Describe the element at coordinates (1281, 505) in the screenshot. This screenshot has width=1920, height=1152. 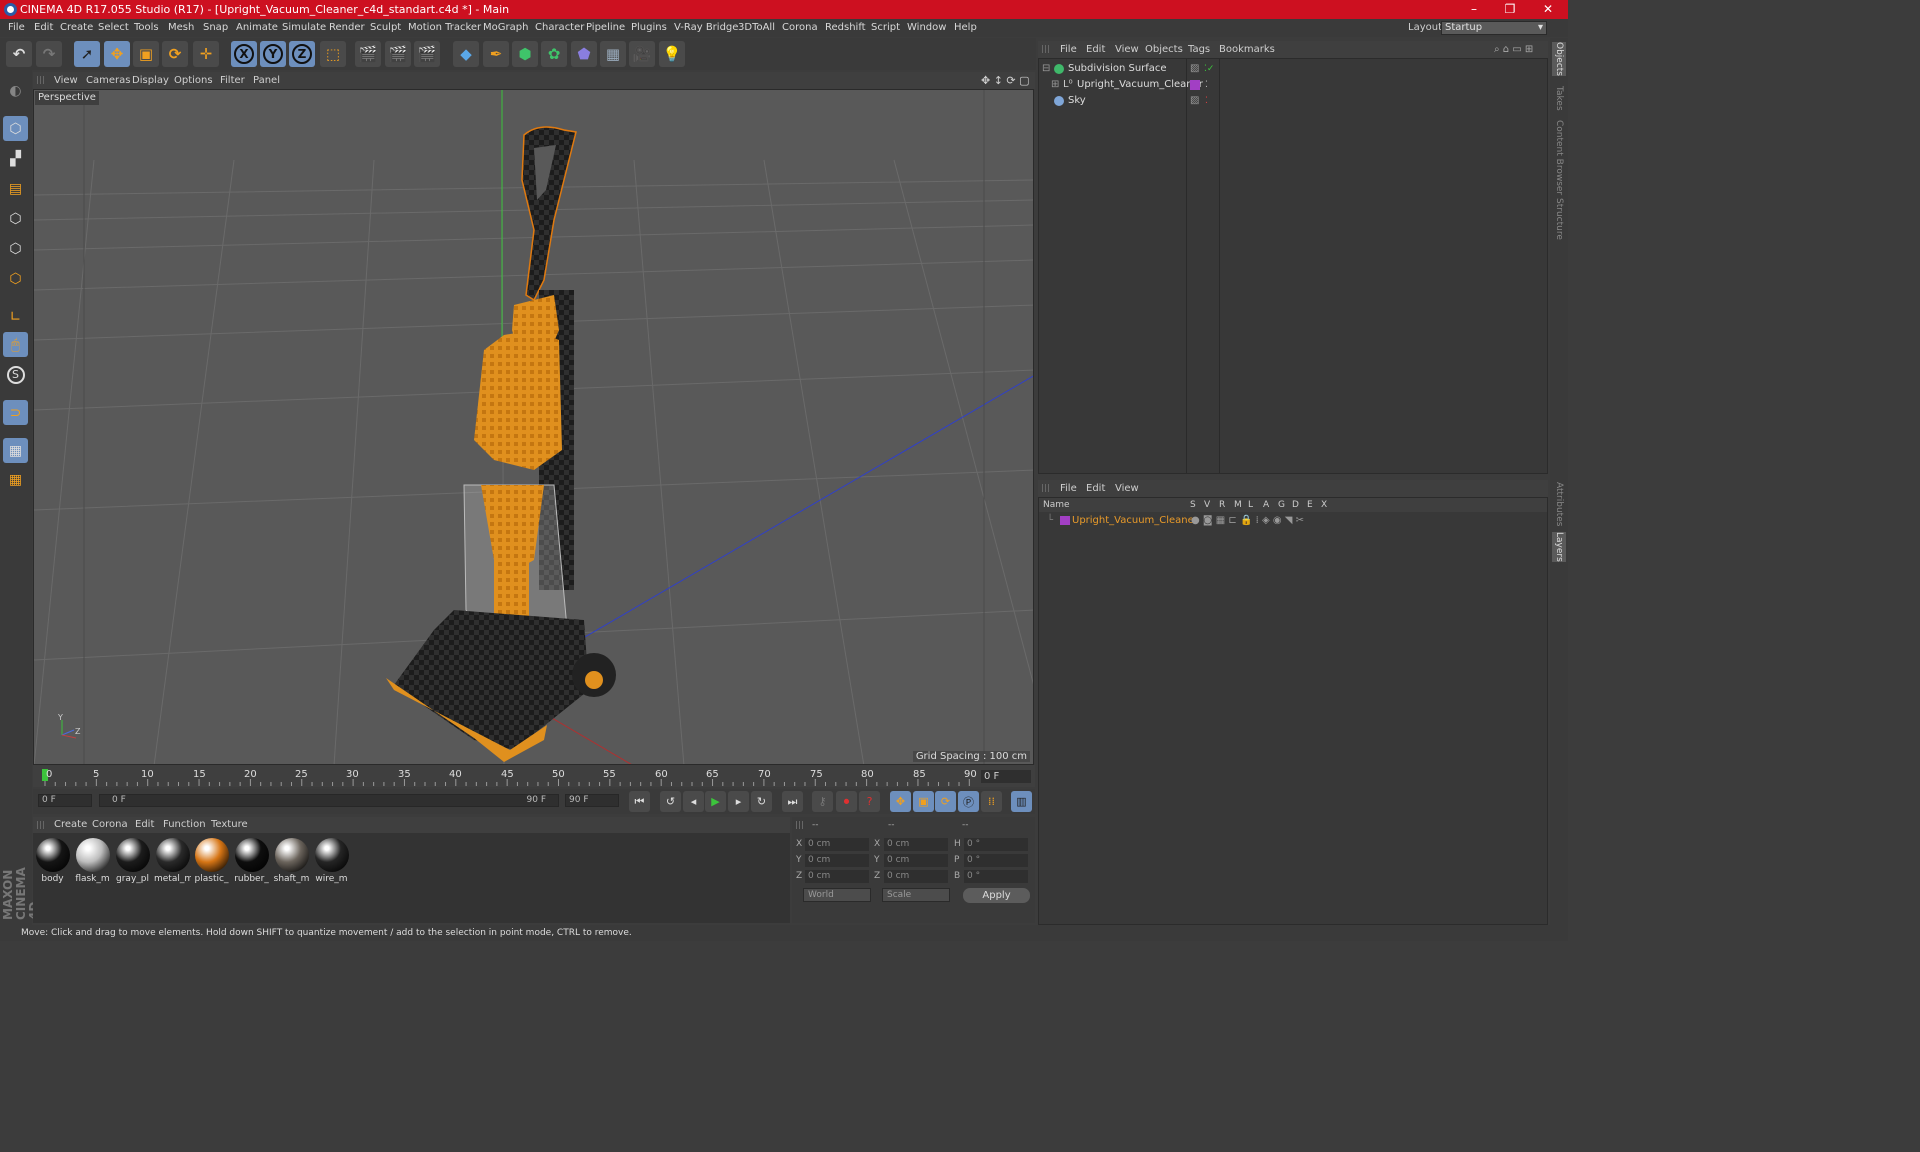
I see `column-generators: G` at that location.